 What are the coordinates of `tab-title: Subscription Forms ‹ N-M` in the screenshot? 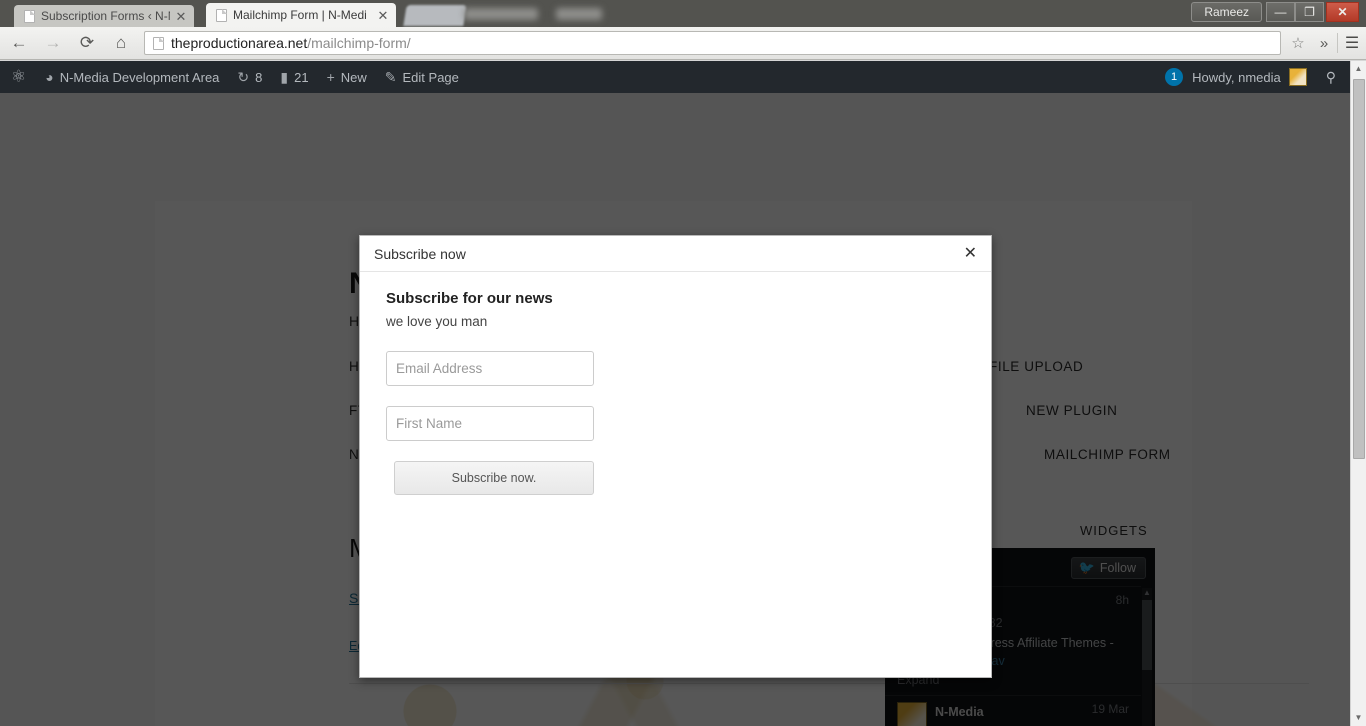 It's located at (105, 16).